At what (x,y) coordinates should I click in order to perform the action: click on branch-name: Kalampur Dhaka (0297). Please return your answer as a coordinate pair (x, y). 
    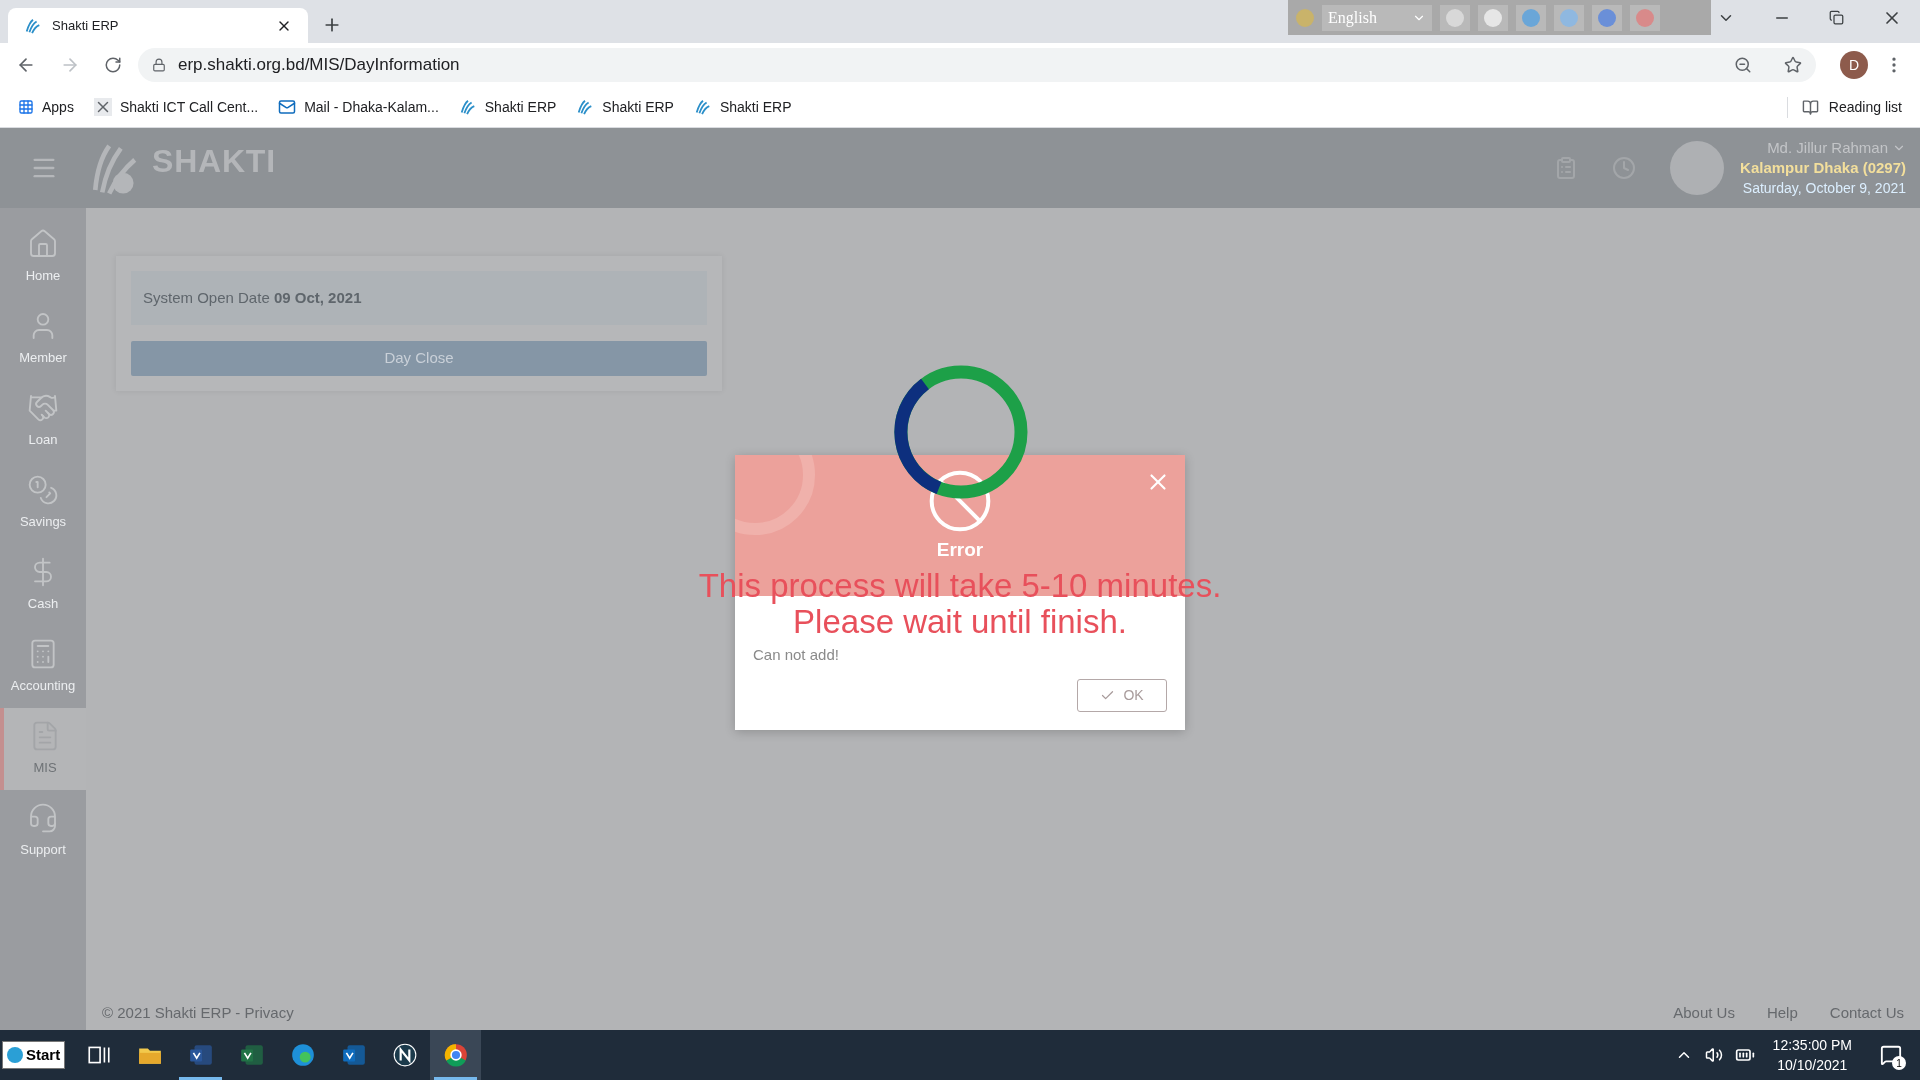
    Looking at the image, I should click on (1823, 168).